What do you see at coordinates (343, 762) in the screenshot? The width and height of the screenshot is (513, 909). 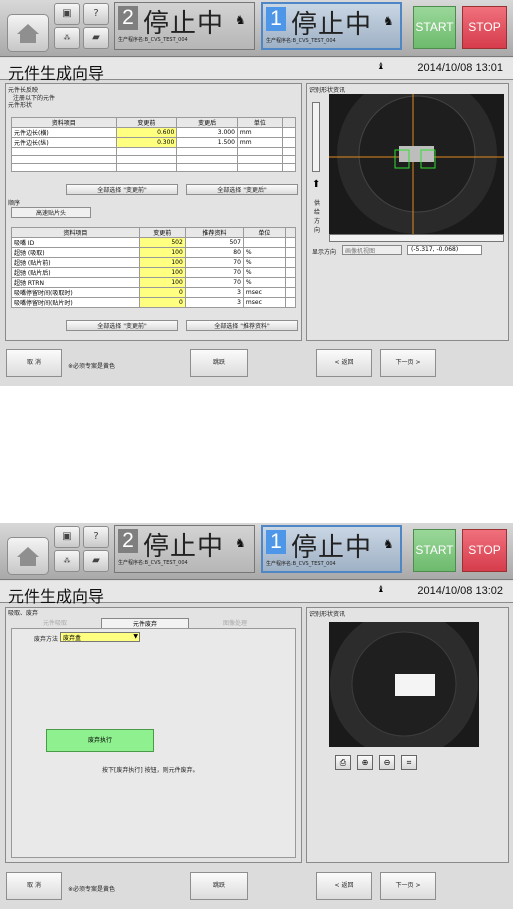 I see `image-save-icon: ⎙` at bounding box center [343, 762].